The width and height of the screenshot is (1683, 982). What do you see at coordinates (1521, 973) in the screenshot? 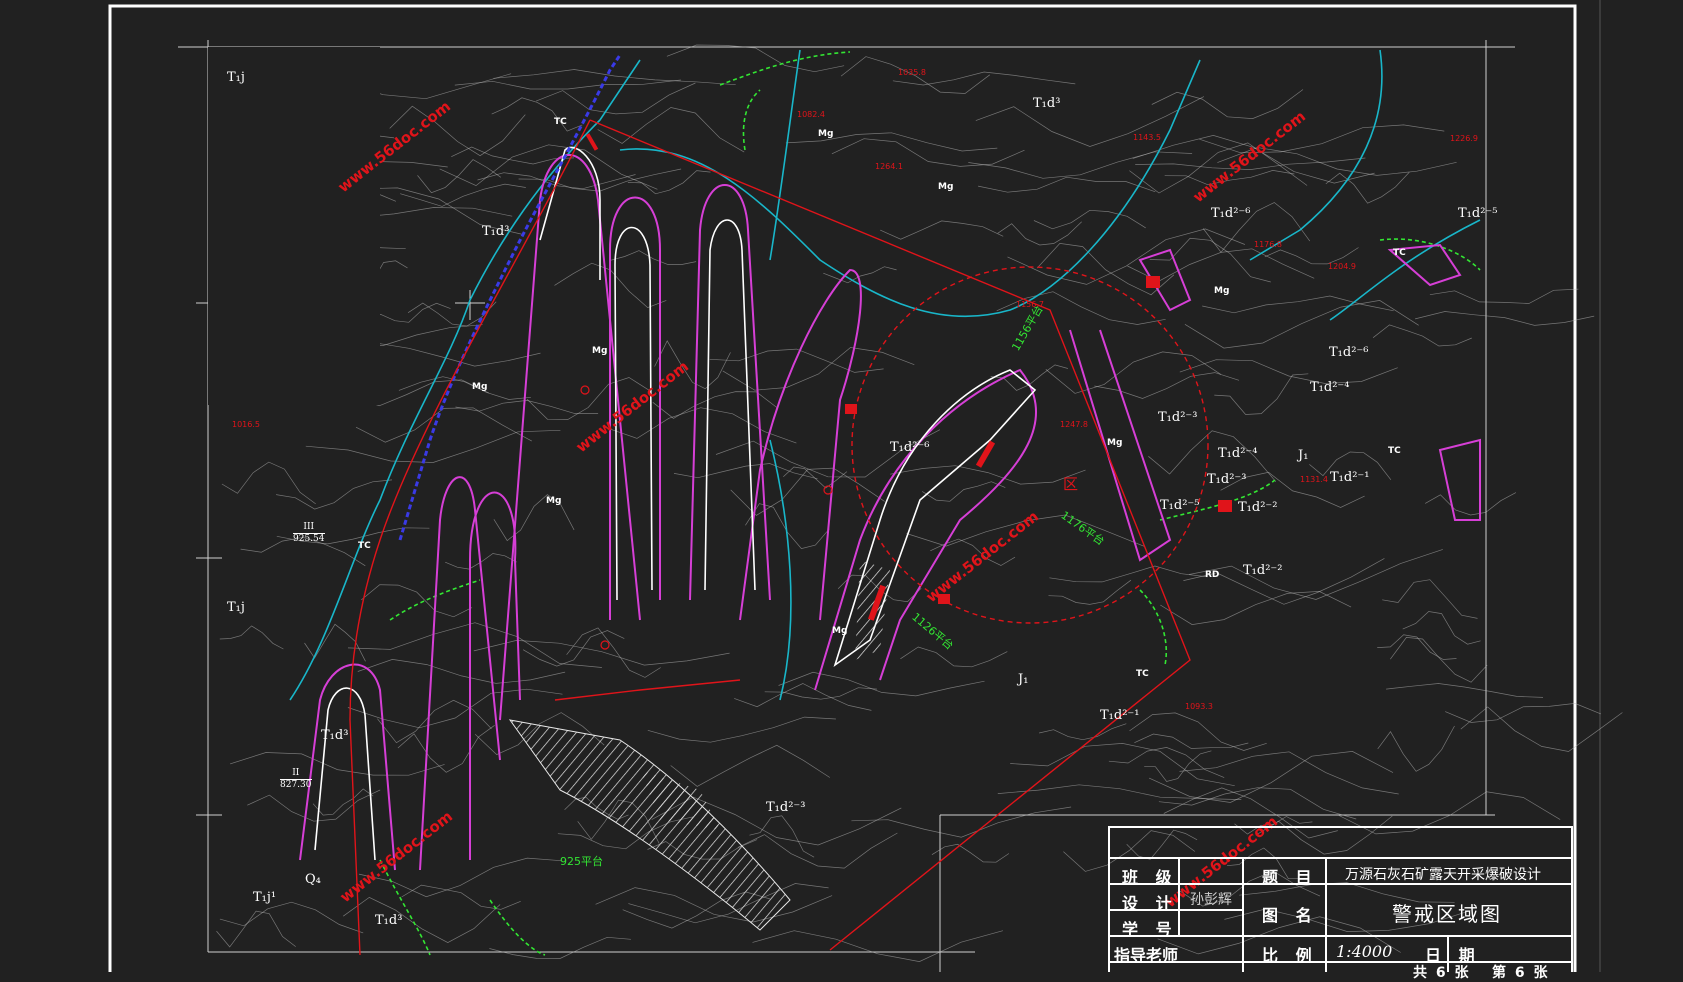
I see `sheet-number: 第 6 张` at bounding box center [1521, 973].